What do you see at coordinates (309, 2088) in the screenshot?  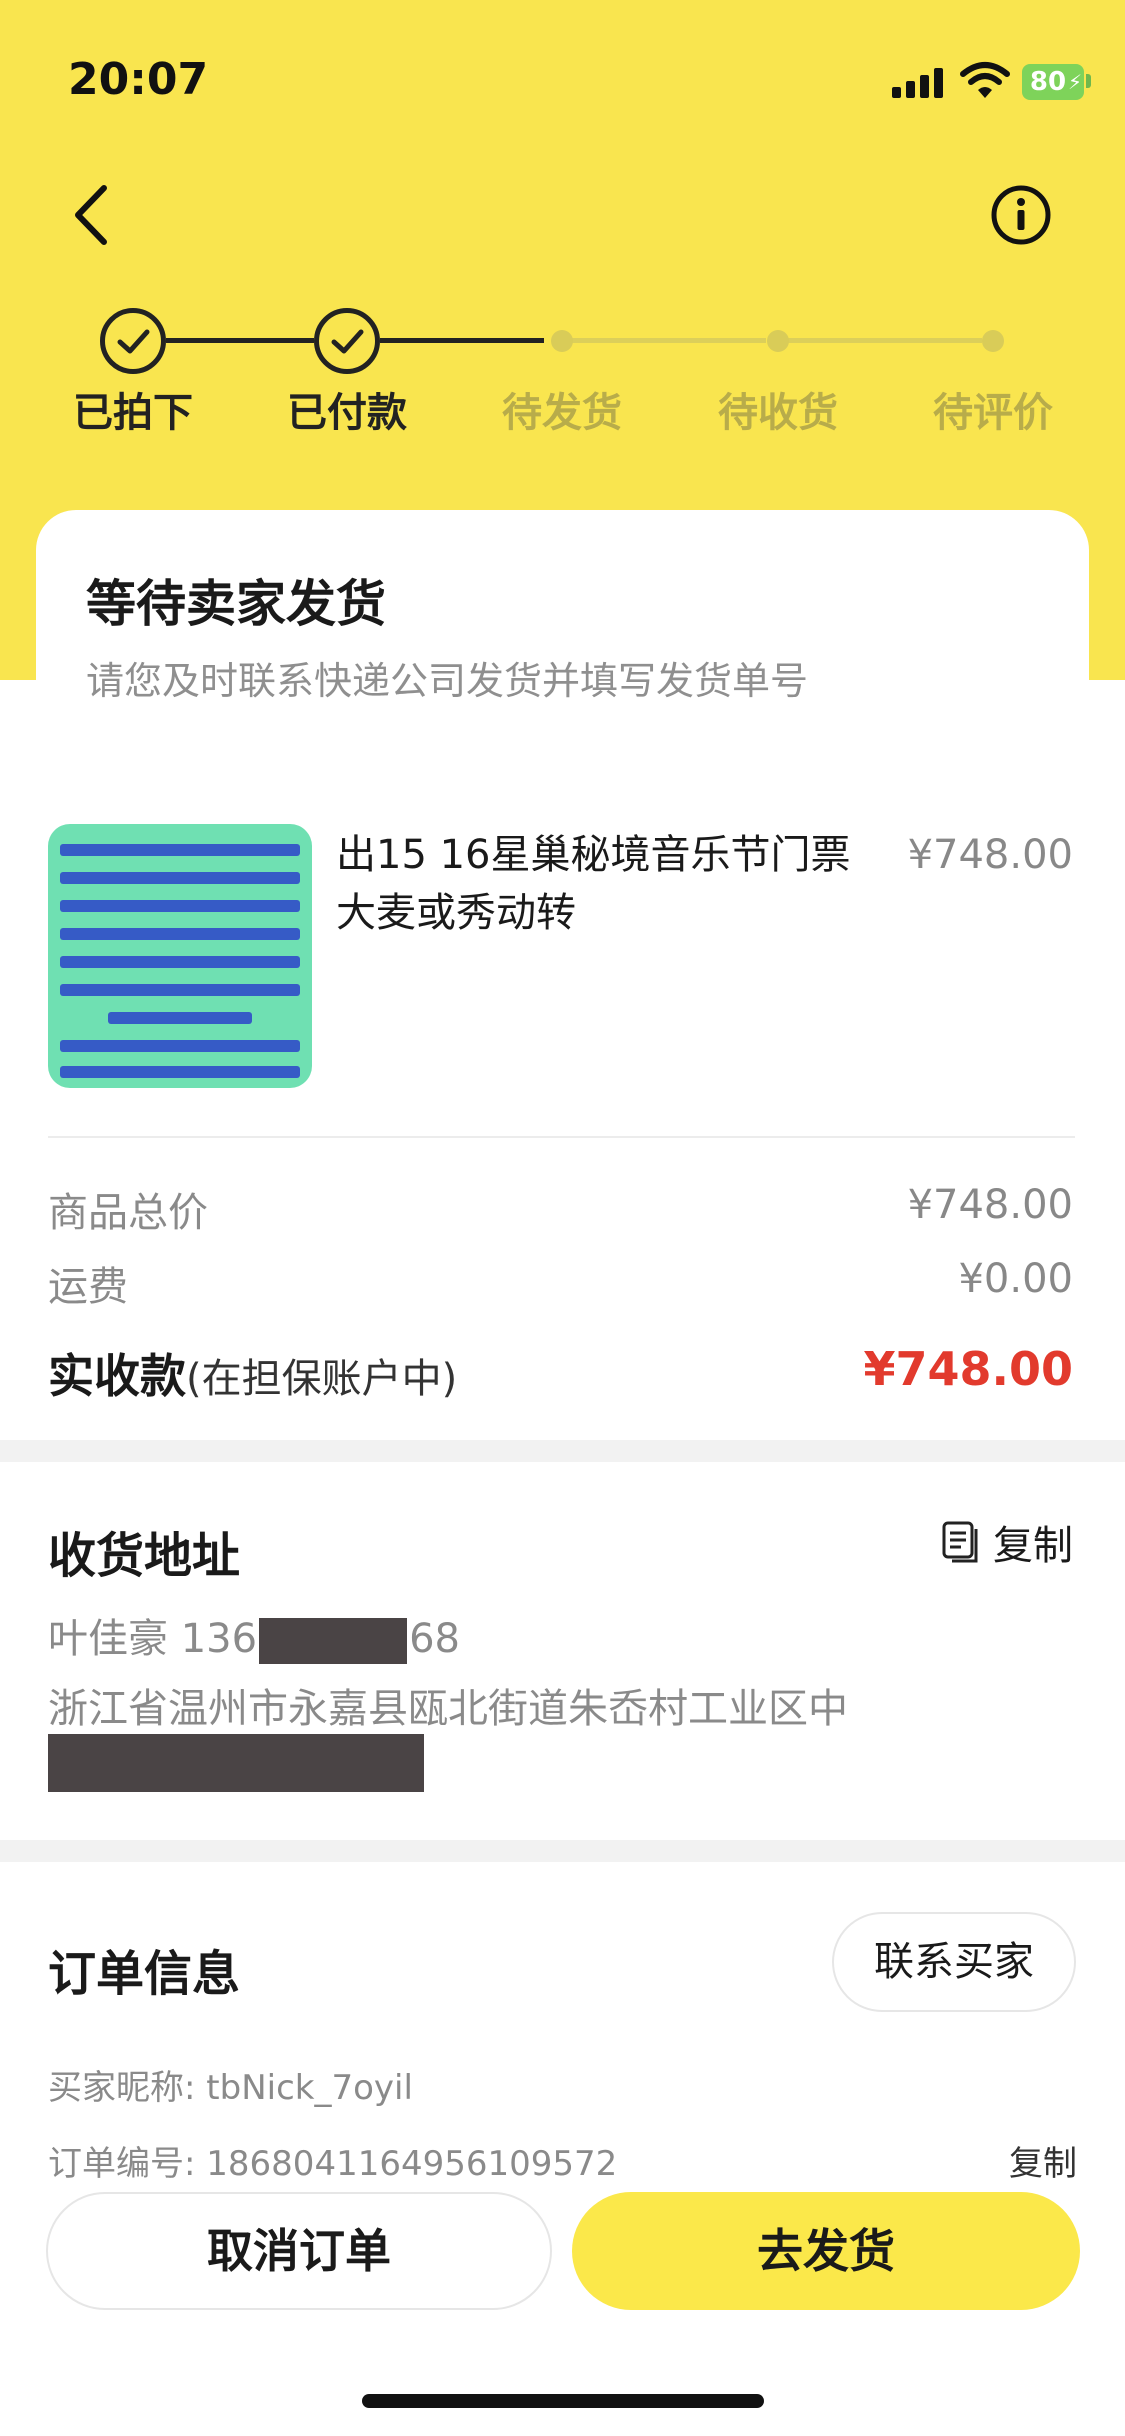 I see `buyer-nick-value: tbNick_7oyil` at bounding box center [309, 2088].